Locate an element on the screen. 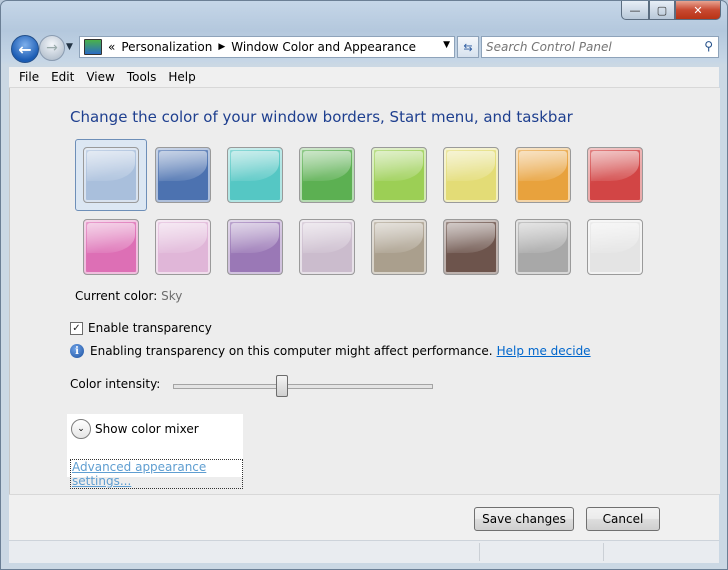 This screenshot has width=728, height=570. search-icon: ⚲ is located at coordinates (708, 46).